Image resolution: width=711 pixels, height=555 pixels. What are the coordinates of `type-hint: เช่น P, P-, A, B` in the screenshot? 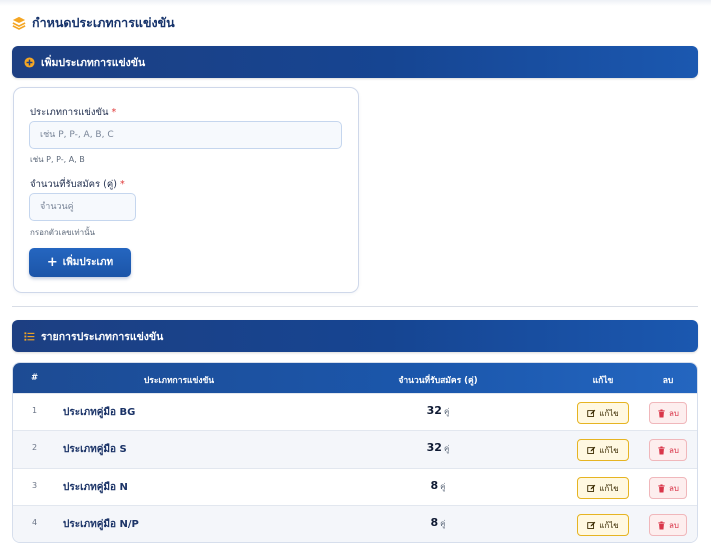 It's located at (57, 159).